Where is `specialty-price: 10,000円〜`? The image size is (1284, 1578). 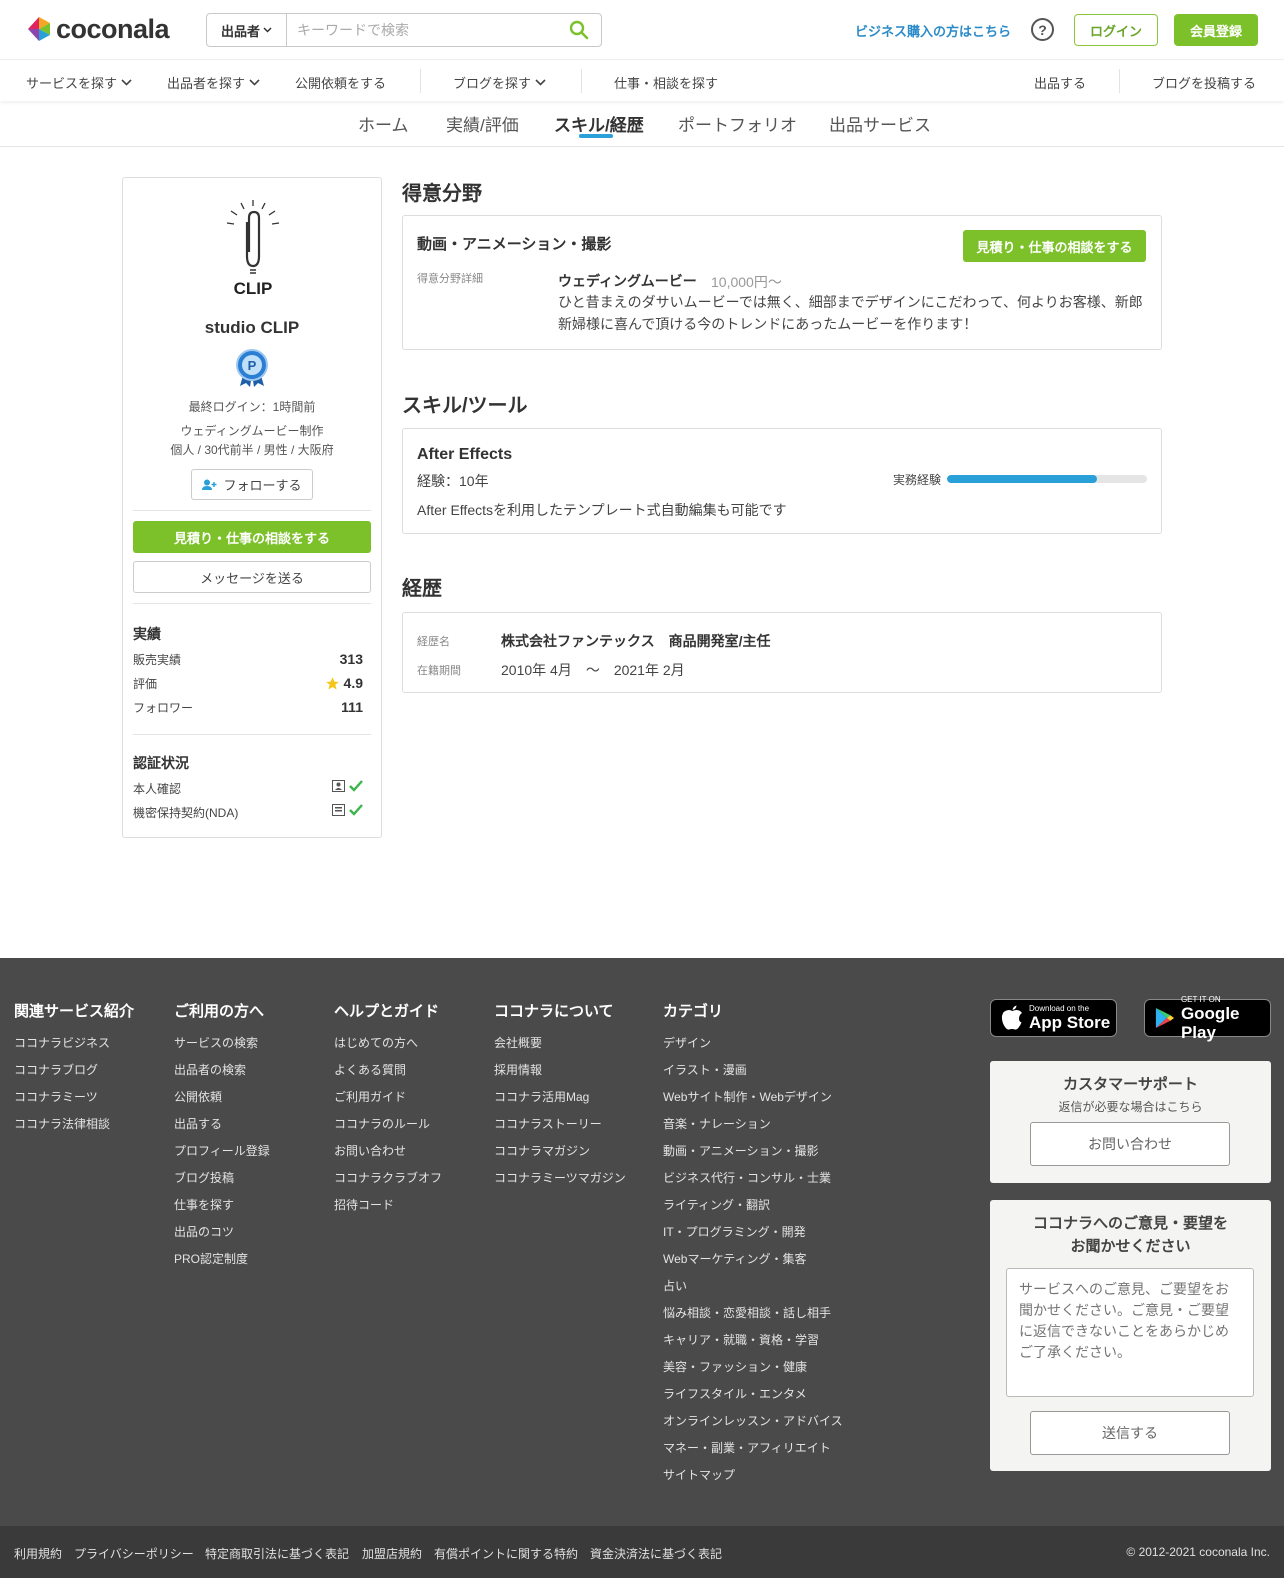 specialty-price: 10,000円〜 is located at coordinates (746, 282).